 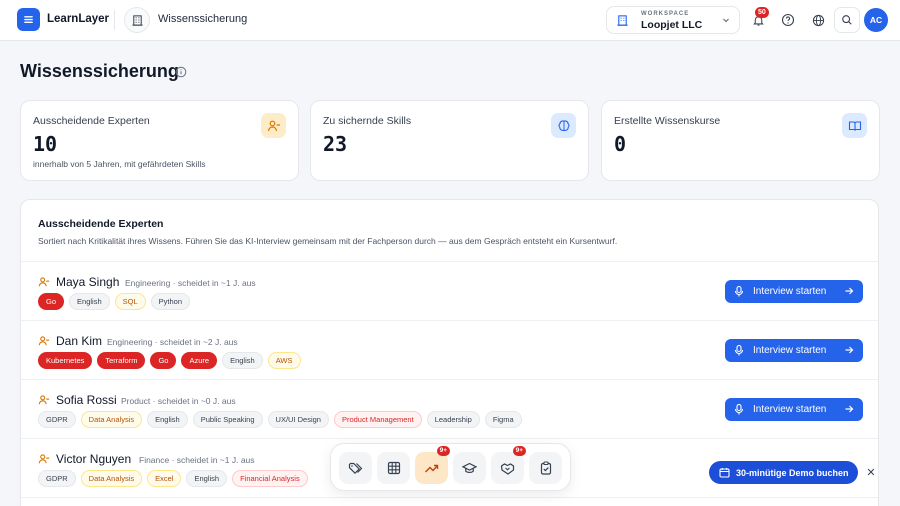 What do you see at coordinates (545, 468) in the screenshot?
I see `dock-button-clipboard` at bounding box center [545, 468].